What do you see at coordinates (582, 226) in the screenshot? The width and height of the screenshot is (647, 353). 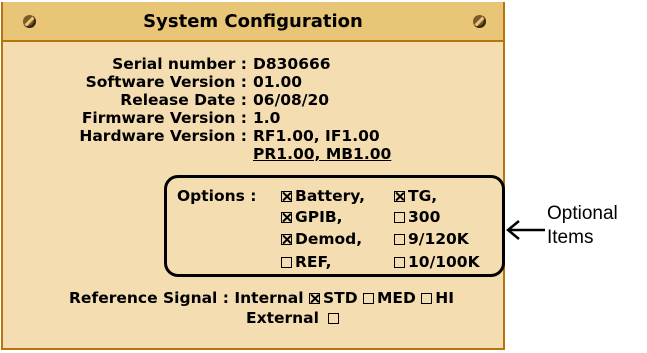 I see `optional-items-annotation: Optional Items` at bounding box center [582, 226].